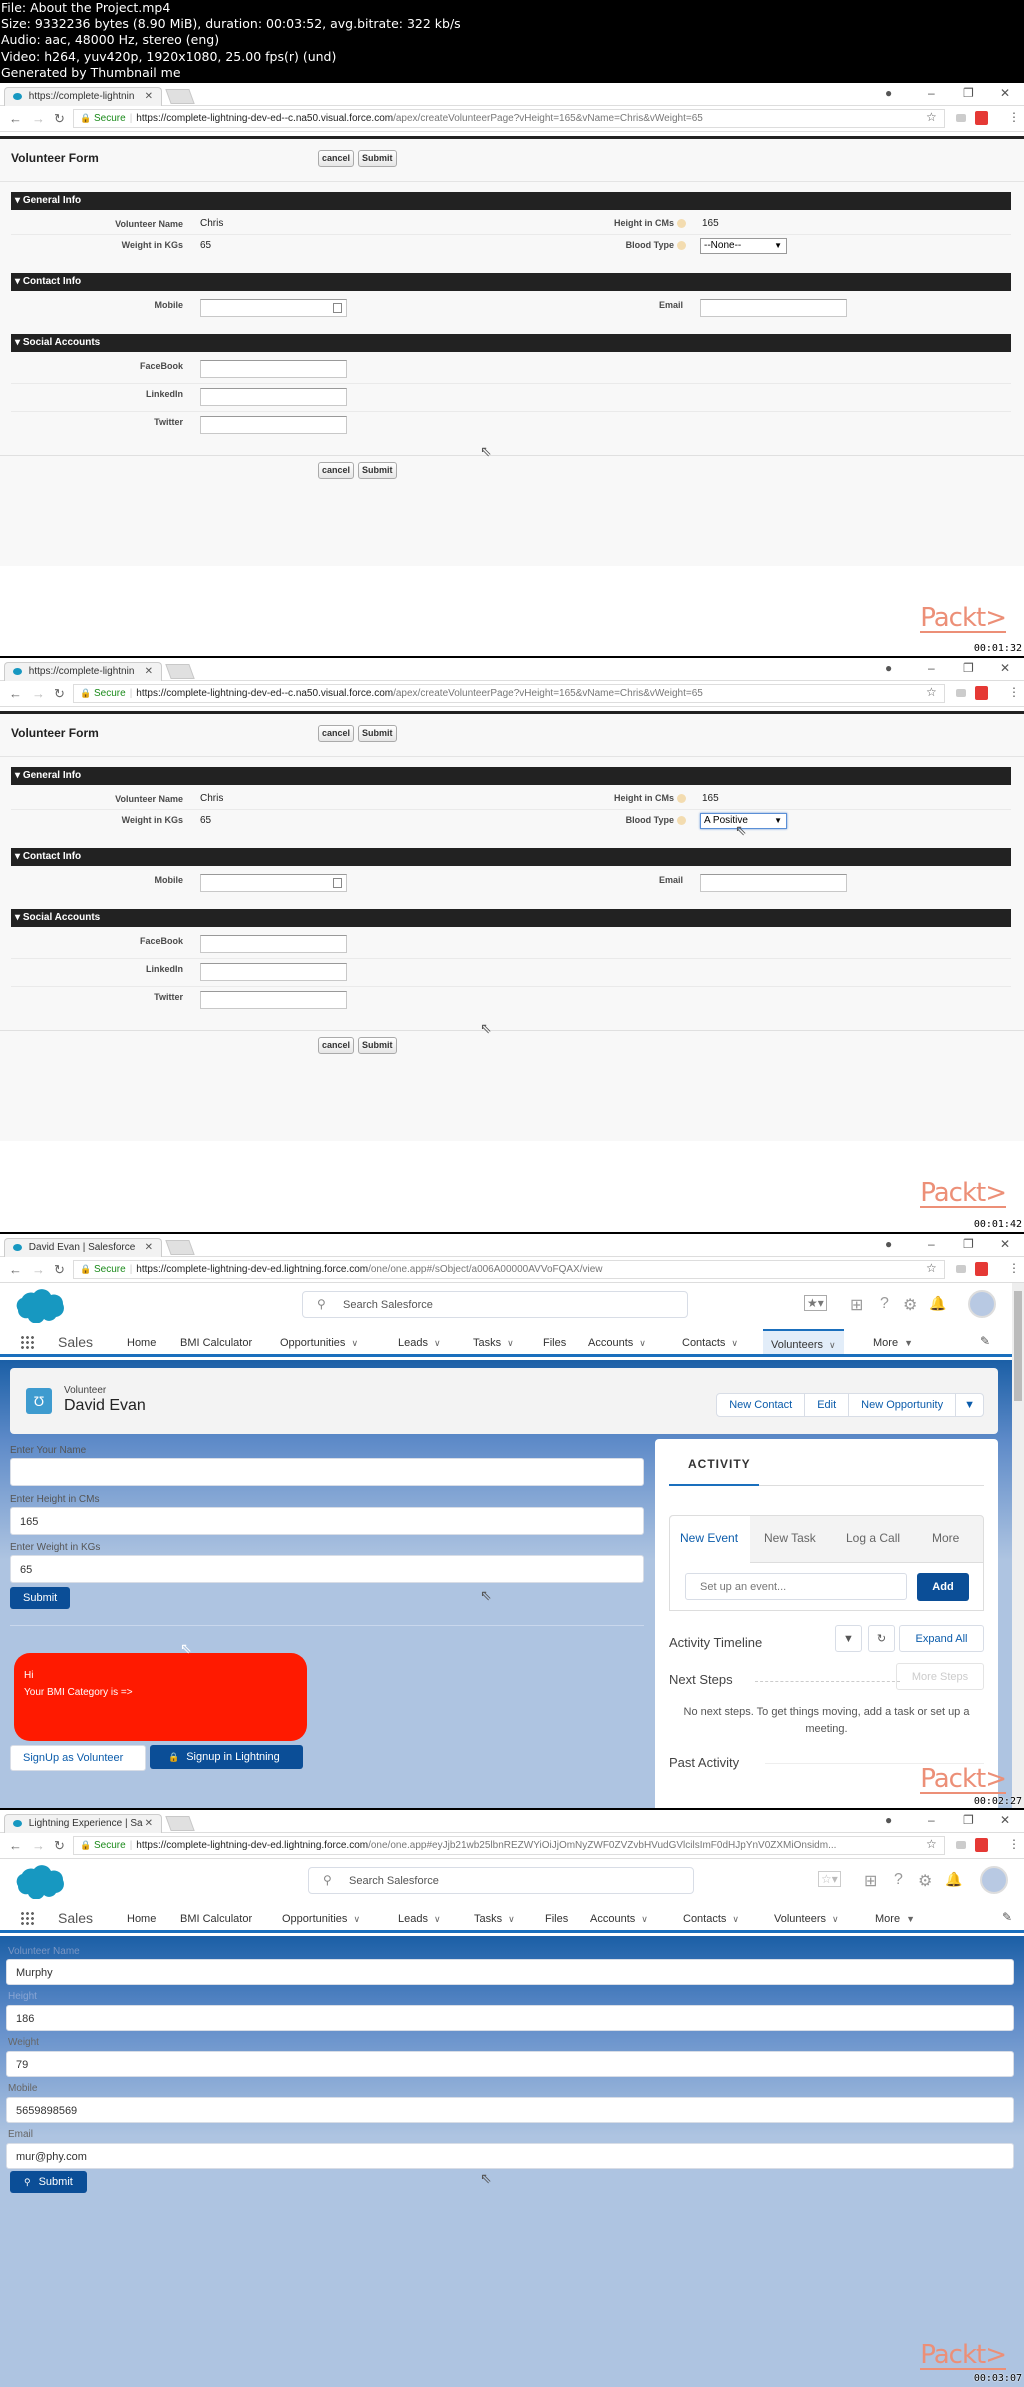 The width and height of the screenshot is (1024, 2387). I want to click on volunteer-submit-button: ⚲ Submit, so click(48, 2182).